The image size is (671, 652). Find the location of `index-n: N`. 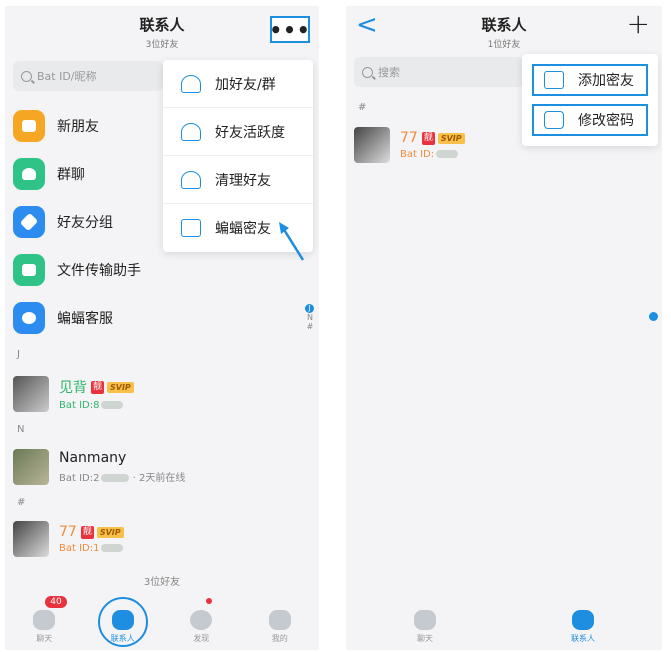

index-n: N is located at coordinates (310, 317).